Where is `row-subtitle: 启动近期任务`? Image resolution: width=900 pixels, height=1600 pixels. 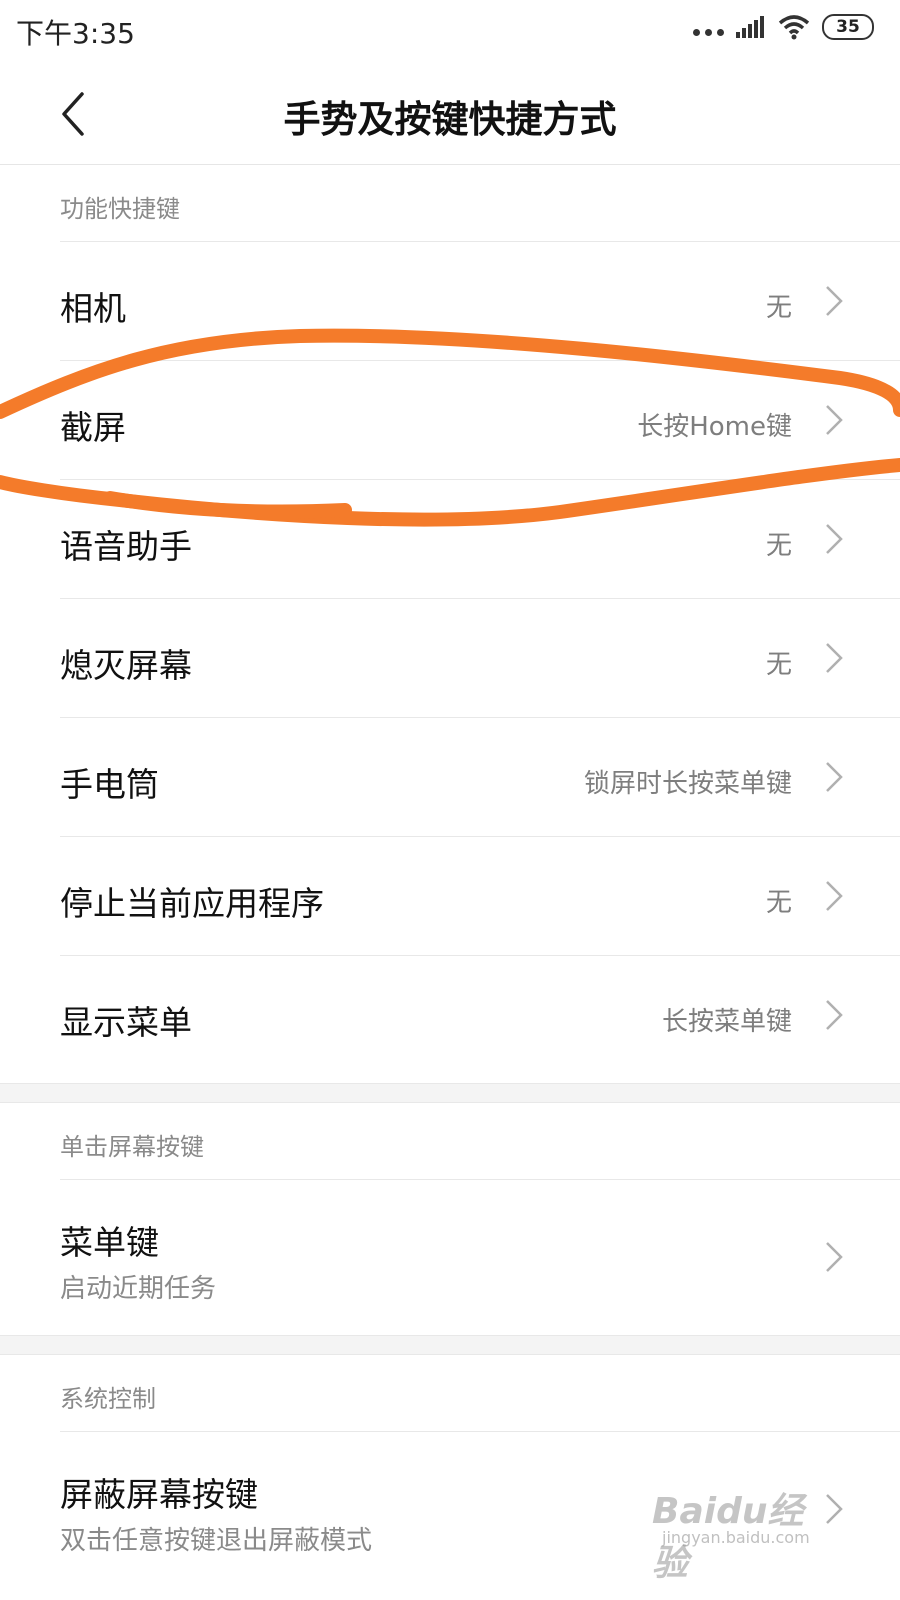
row-subtitle: 启动近期任务 is located at coordinates (138, 1289).